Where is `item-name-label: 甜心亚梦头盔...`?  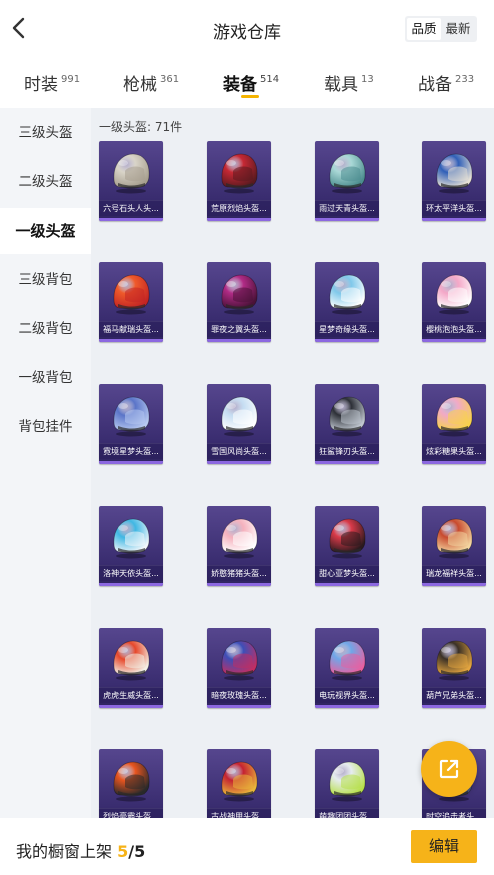 item-name-label: 甜心亚梦头盔... is located at coordinates (347, 573).